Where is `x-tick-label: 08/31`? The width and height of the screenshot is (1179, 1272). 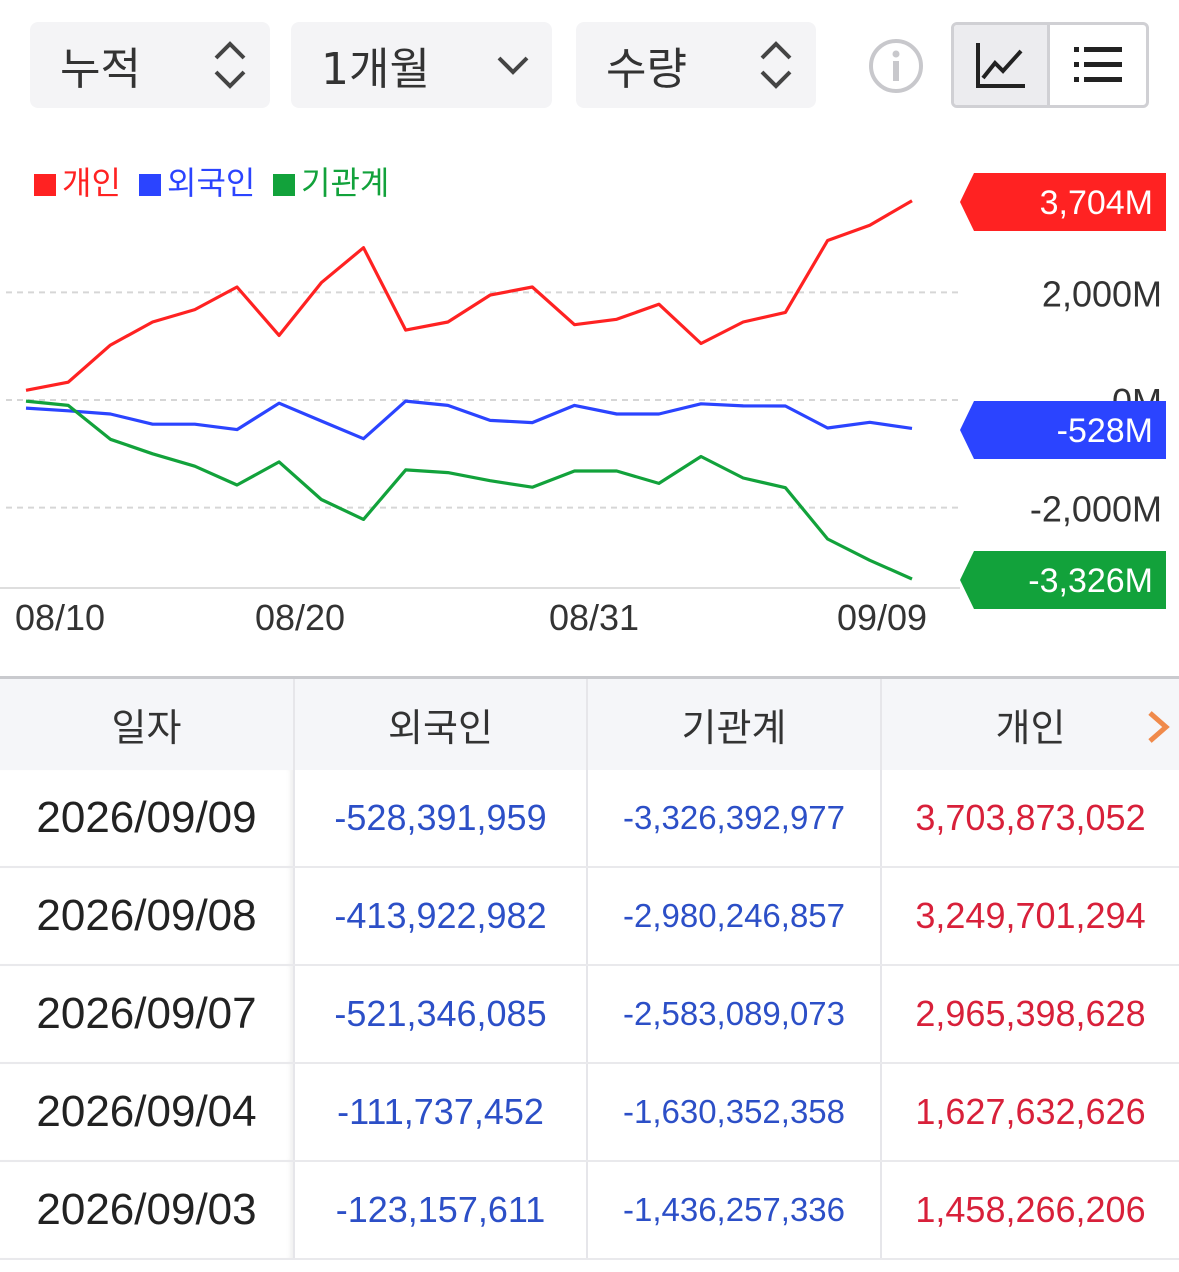
x-tick-label: 08/31 is located at coordinates (594, 617).